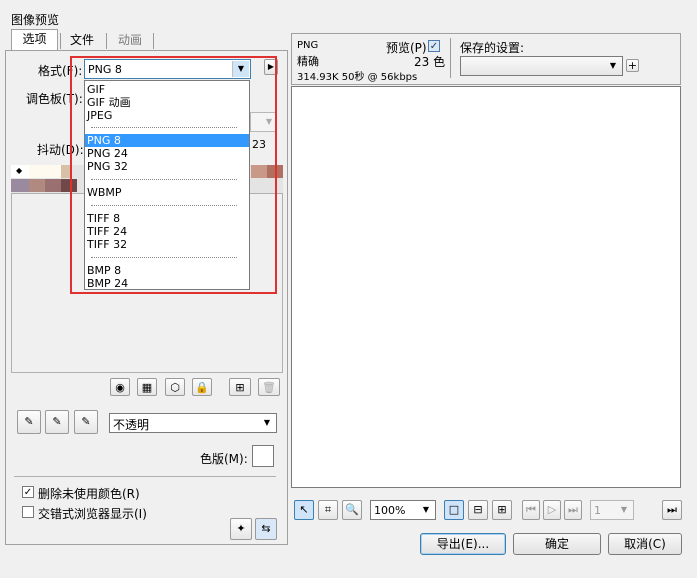 The image size is (697, 578). Describe the element at coordinates (531, 510) in the screenshot. I see `first-frame-icon: ⏮` at that location.